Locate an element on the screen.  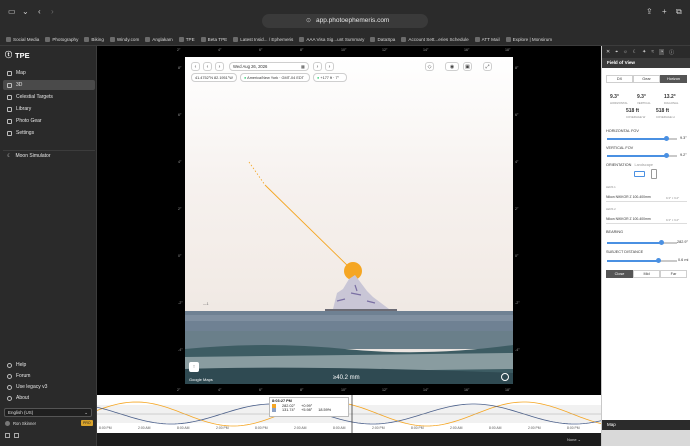
language-select: English (US) ⌄ is located at coordinates (48, 412).